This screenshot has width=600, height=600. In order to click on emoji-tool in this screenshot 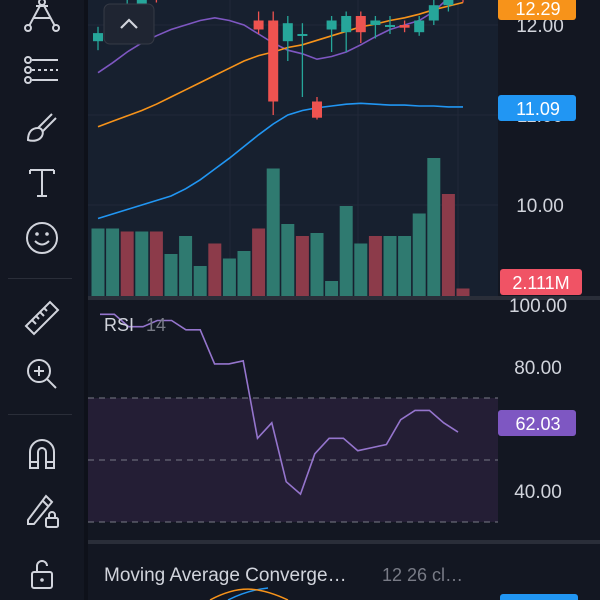, I will do `click(42, 238)`.